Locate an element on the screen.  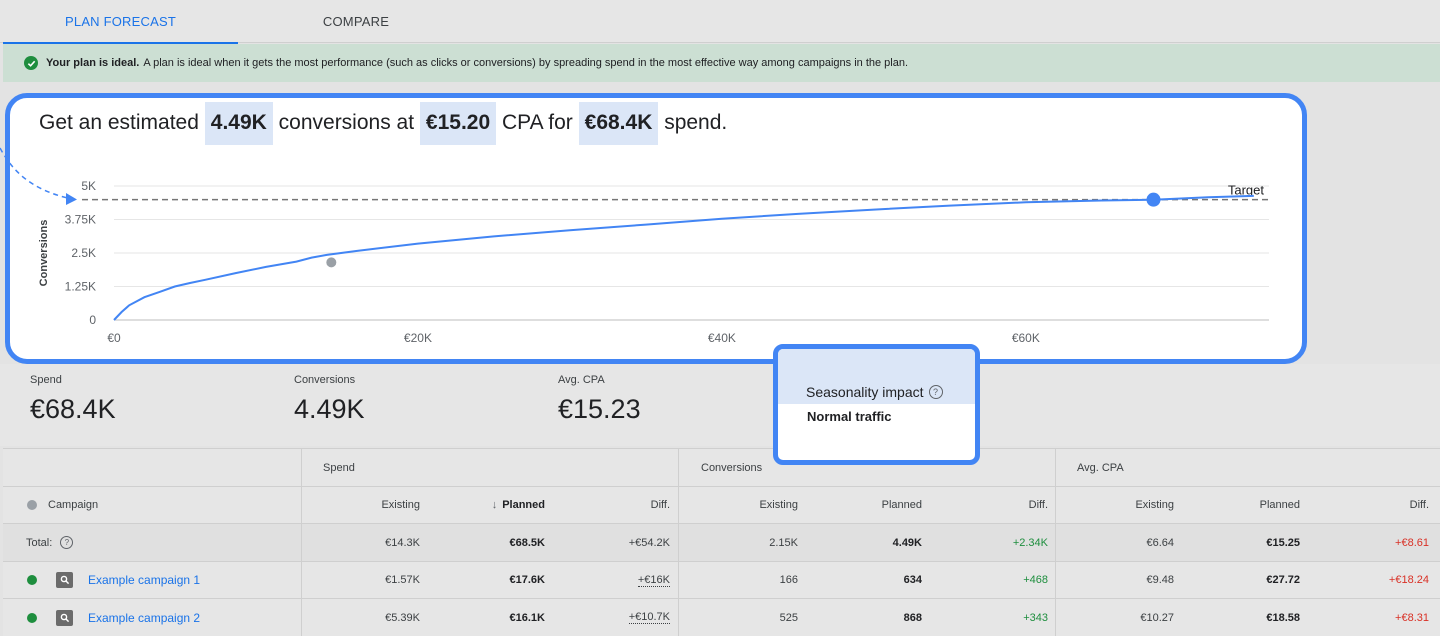
x-tick-label: €0 is located at coordinates (114, 338).